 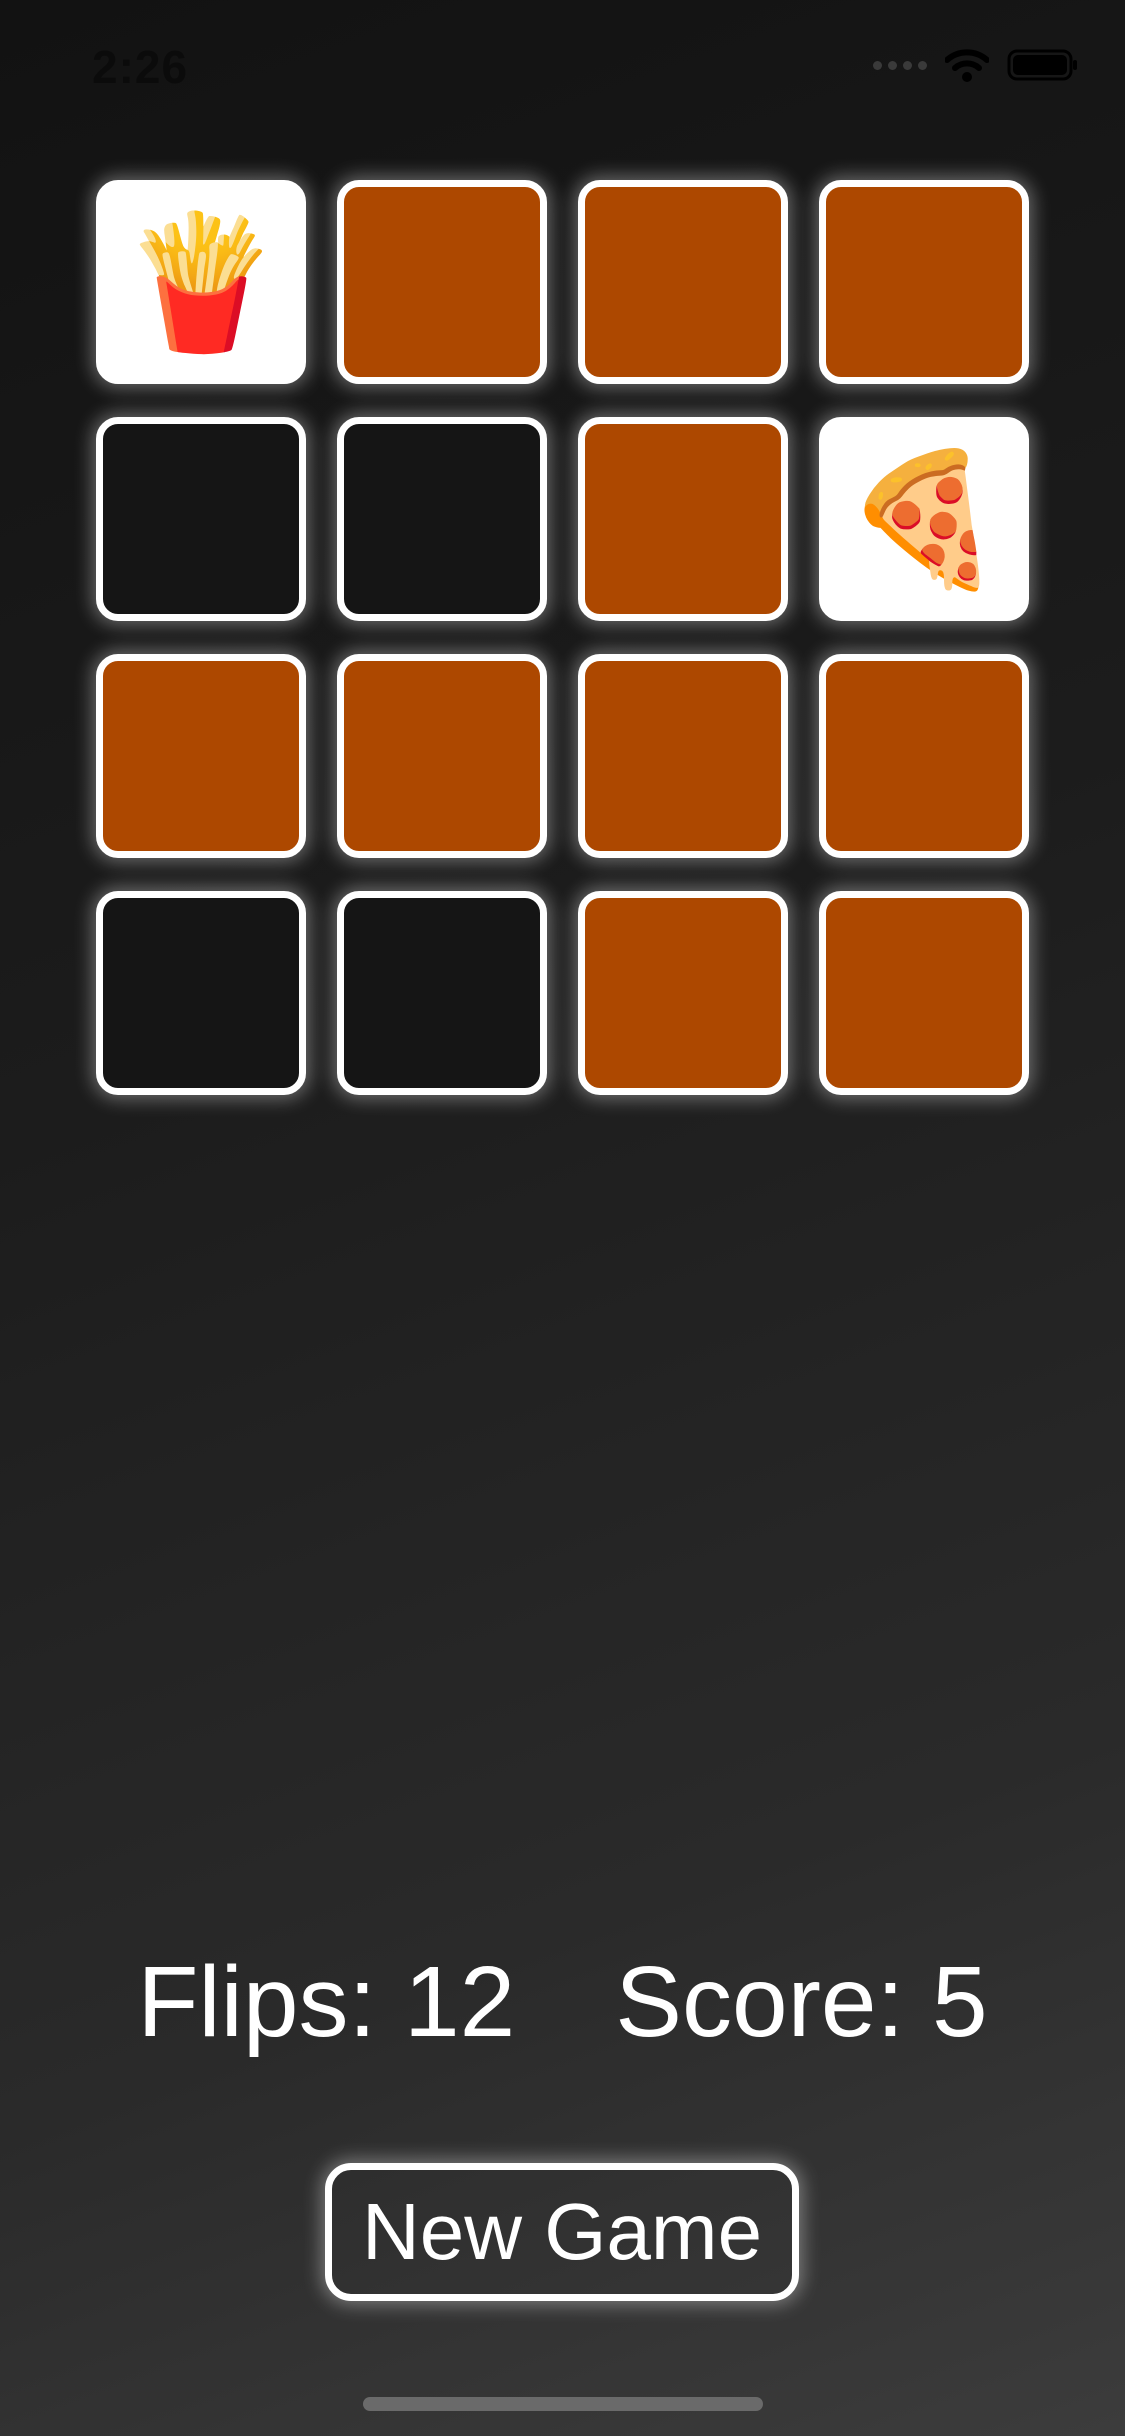 What do you see at coordinates (562, 2232) in the screenshot?
I see `new-game-button: New Game` at bounding box center [562, 2232].